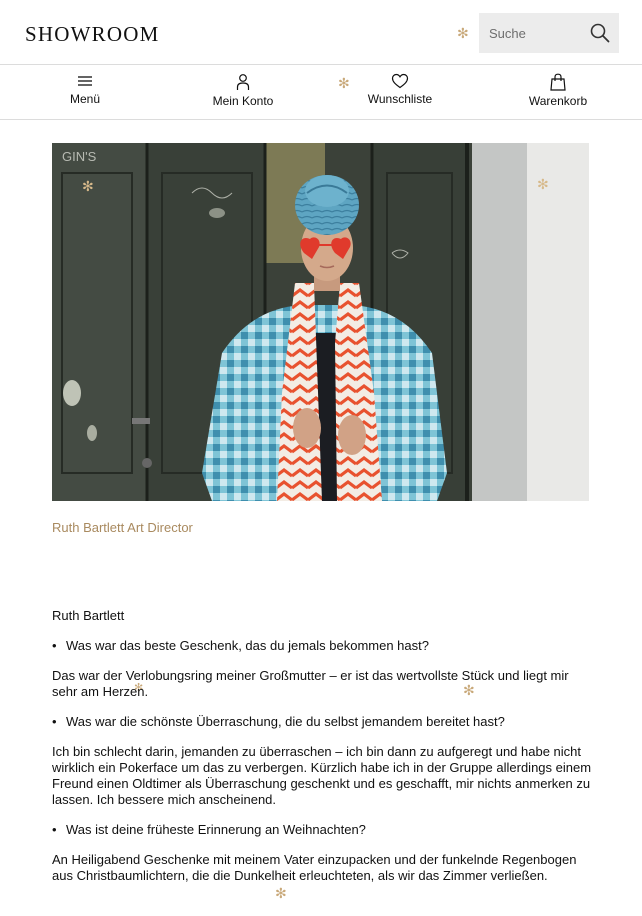 Image resolution: width=642 pixels, height=916 pixels. I want to click on menu-icon, so click(85, 81).